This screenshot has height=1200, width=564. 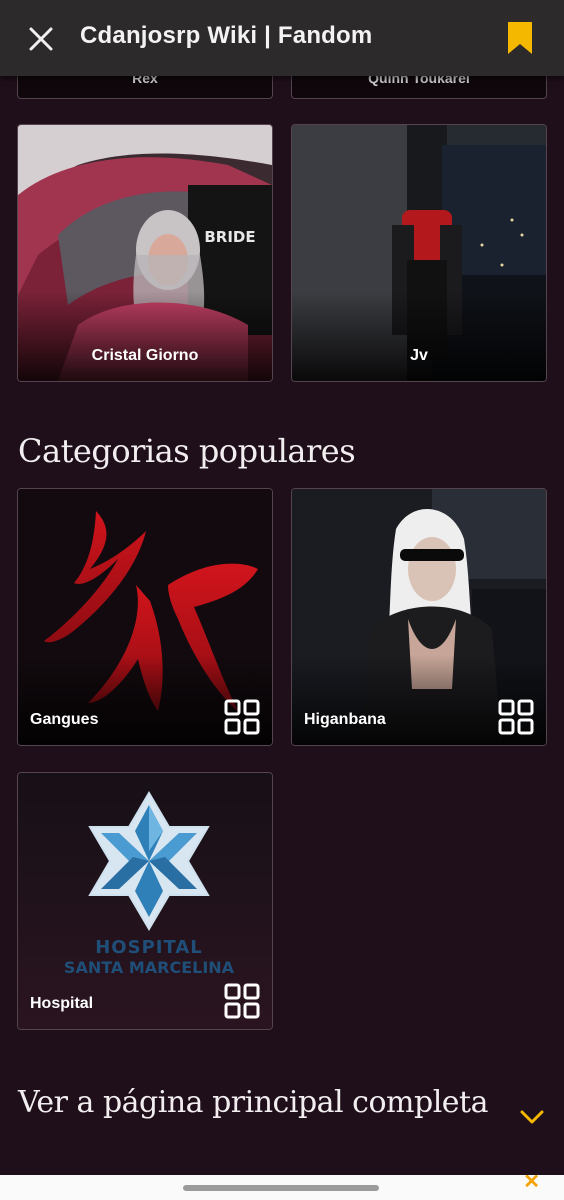 What do you see at coordinates (62, 1003) in the screenshot?
I see `category-card-label: Hospital` at bounding box center [62, 1003].